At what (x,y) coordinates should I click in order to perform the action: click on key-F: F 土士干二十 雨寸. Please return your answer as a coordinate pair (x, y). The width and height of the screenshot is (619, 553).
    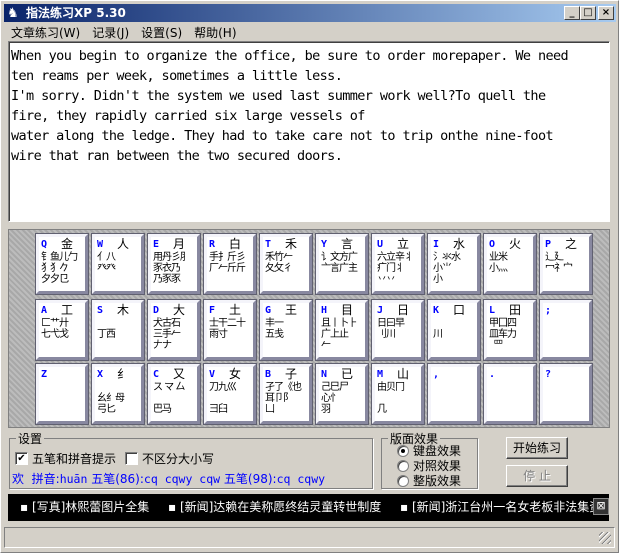
    Looking at the image, I should click on (230, 330).